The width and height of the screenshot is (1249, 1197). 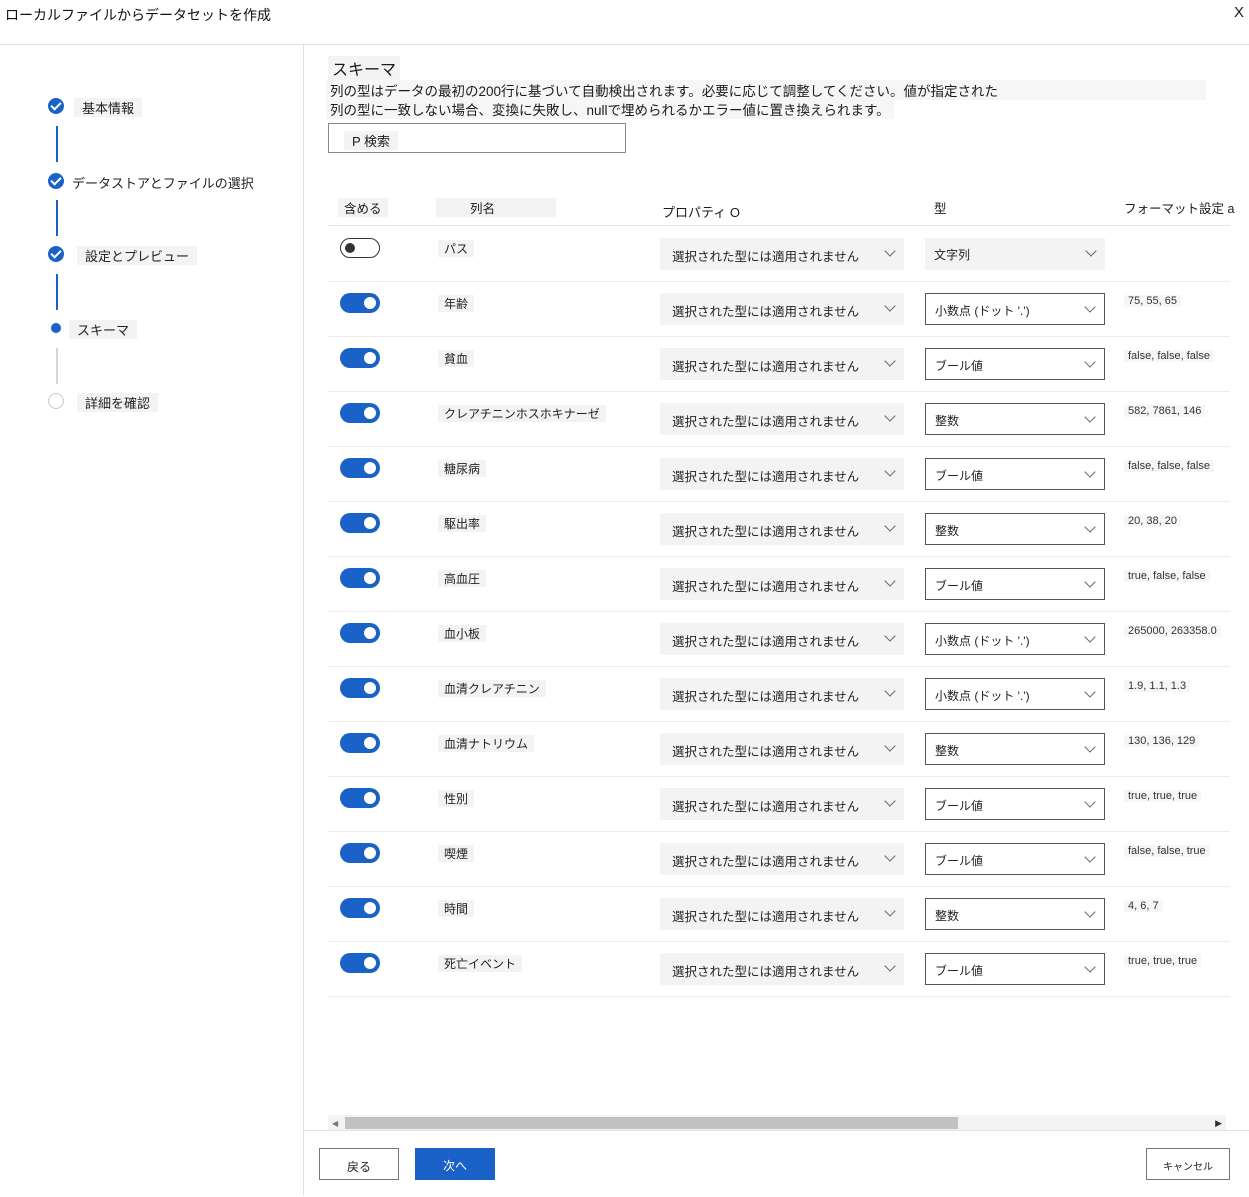 What do you see at coordinates (1152, 301) in the screenshot?
I see `format-preview: 75, 55, 65` at bounding box center [1152, 301].